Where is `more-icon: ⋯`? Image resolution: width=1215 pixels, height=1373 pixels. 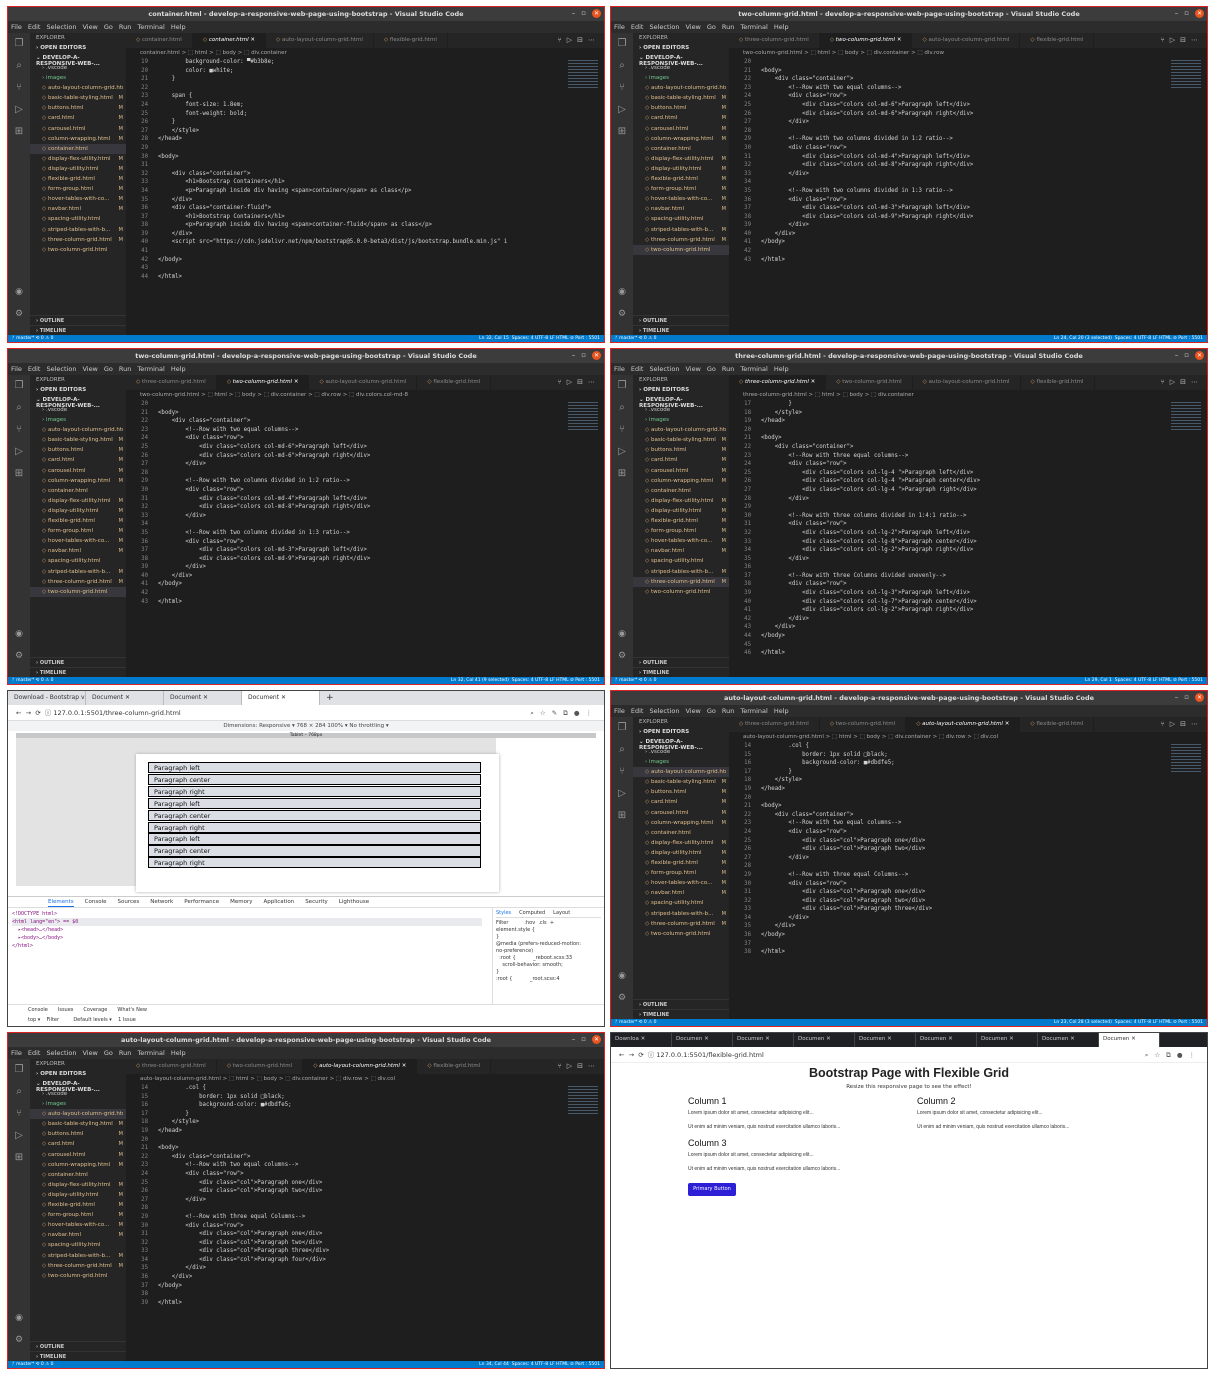
more-icon: ⋯ is located at coordinates (594, 40).